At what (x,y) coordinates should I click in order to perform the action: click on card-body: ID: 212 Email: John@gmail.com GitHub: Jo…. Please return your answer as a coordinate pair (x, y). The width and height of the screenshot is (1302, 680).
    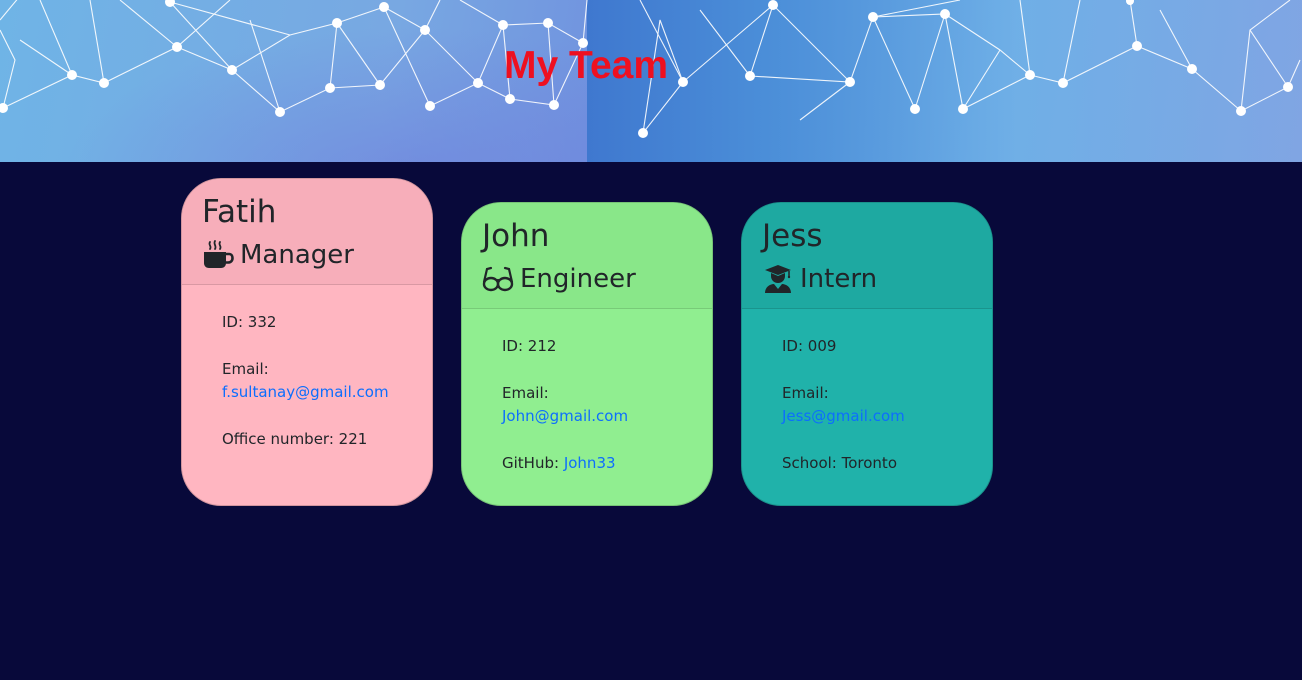
    Looking at the image, I should click on (587, 405).